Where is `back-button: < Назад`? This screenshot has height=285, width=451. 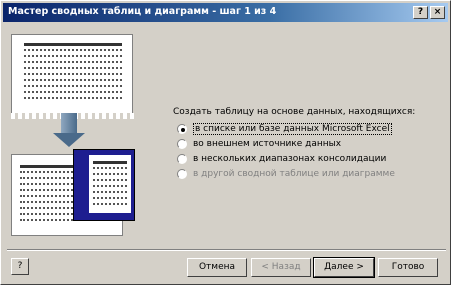
back-button: < Назад is located at coordinates (281, 267).